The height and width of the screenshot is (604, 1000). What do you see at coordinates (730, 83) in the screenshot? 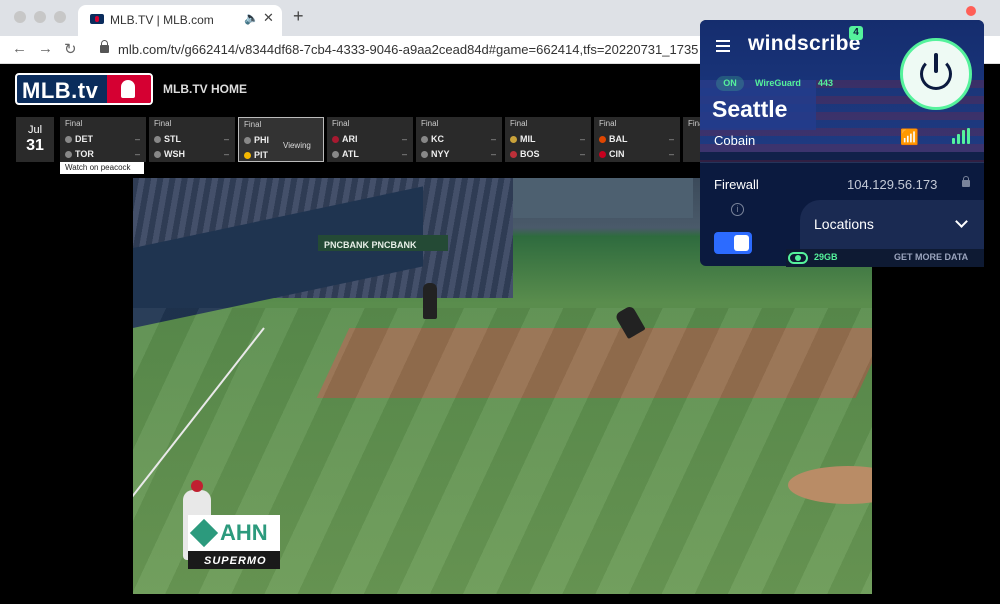
I see `connection-status: ON` at bounding box center [730, 83].